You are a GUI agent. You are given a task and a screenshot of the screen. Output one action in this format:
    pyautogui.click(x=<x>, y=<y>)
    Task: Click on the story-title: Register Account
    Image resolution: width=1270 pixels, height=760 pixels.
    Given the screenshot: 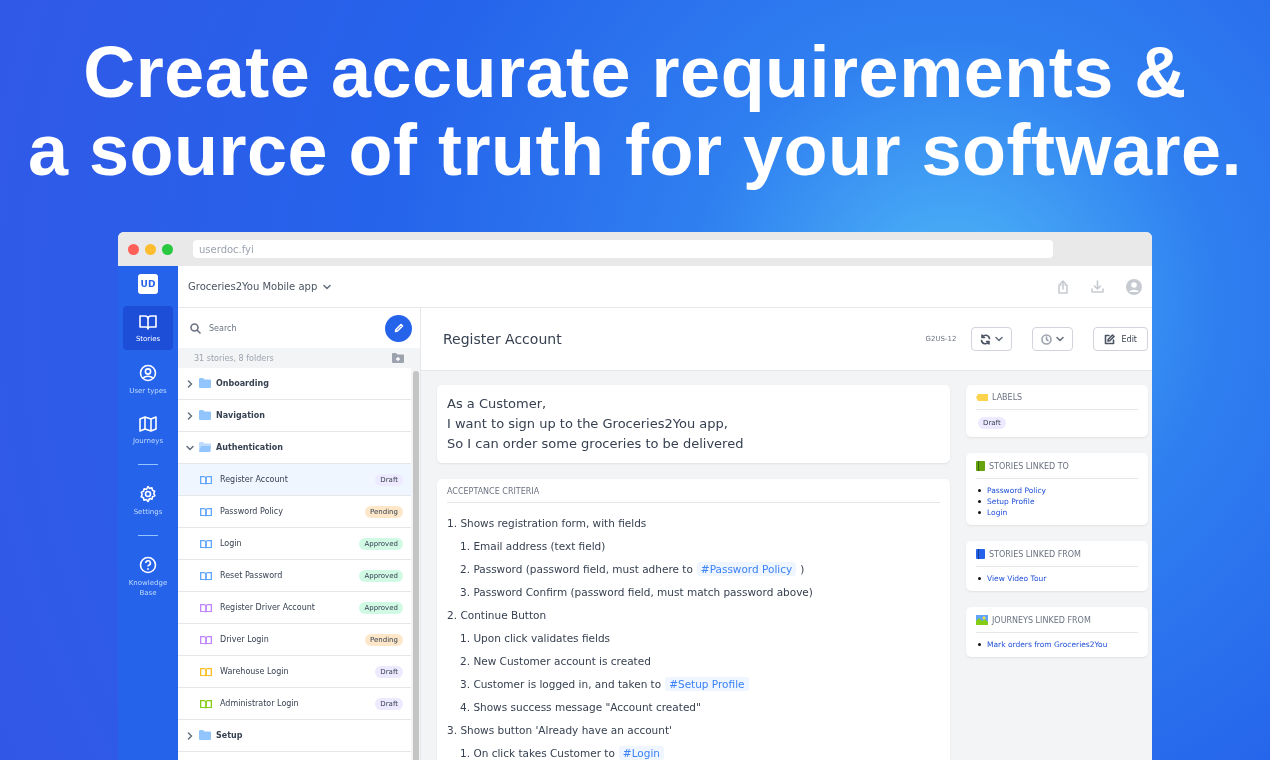 What is the action you would take?
    pyautogui.click(x=503, y=339)
    